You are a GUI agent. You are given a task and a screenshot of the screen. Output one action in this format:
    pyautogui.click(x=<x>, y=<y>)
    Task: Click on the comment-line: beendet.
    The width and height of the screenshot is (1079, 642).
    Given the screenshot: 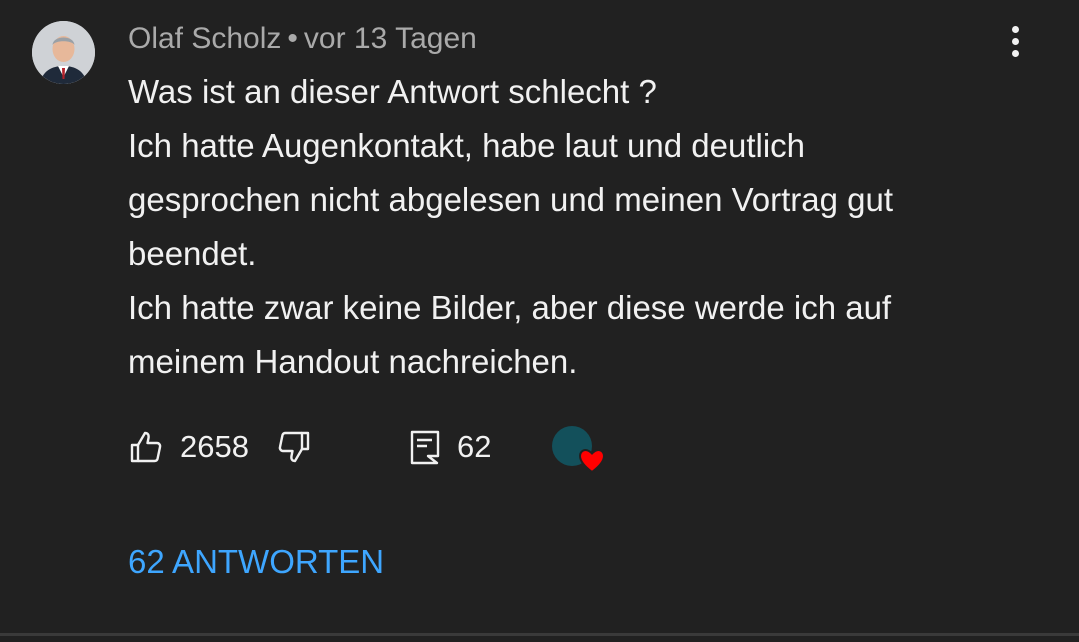 What is the action you would take?
    pyautogui.click(x=192, y=253)
    